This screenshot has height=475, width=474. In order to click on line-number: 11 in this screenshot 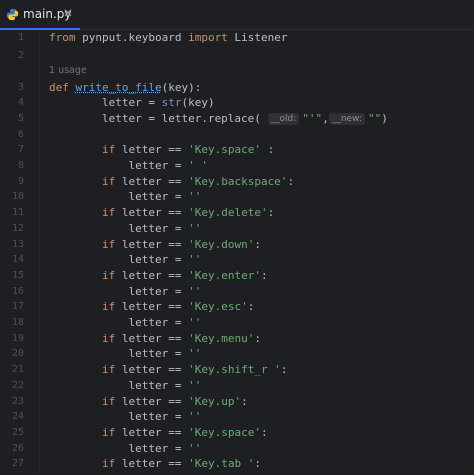, I will do `click(17, 213)`.